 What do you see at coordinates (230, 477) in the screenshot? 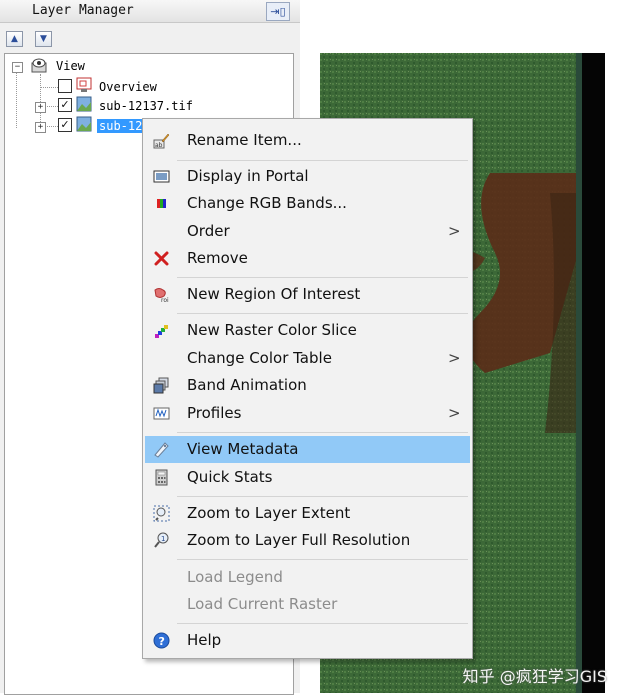
I see `menu-label: Quick Stats` at bounding box center [230, 477].